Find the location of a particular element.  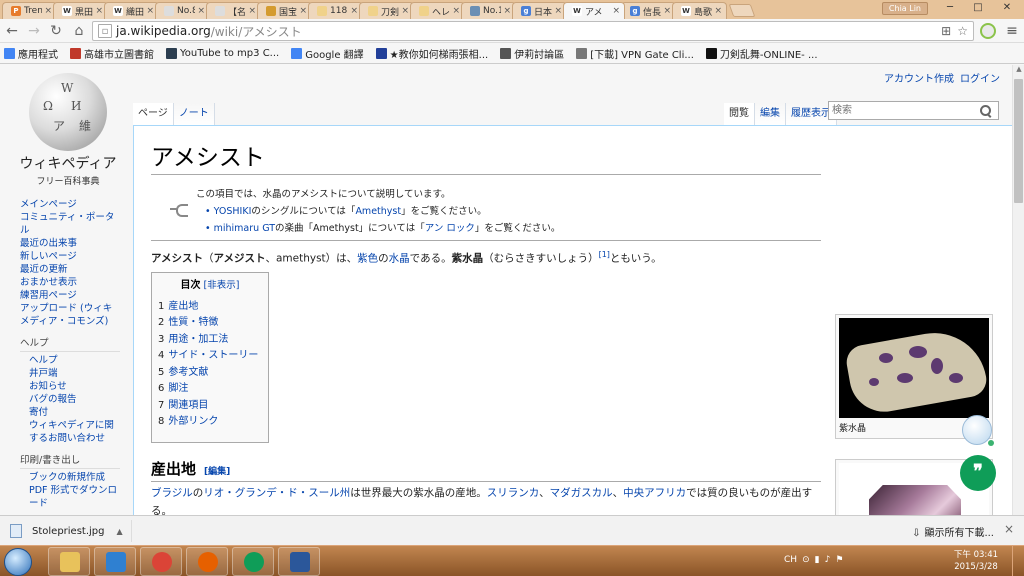

hatnote-link: アン ロック is located at coordinates (450, 228).